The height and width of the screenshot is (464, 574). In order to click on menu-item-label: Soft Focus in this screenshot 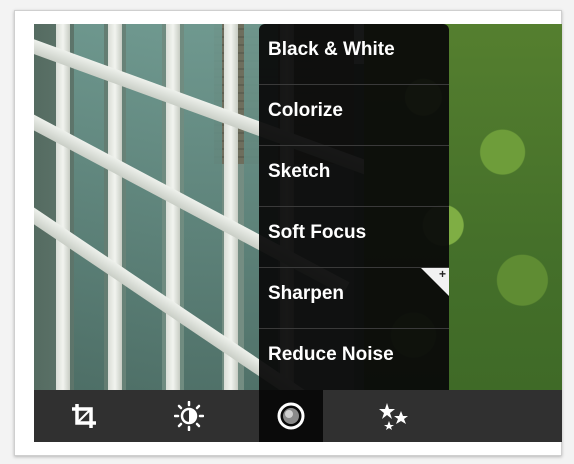, I will do `click(317, 232)`.